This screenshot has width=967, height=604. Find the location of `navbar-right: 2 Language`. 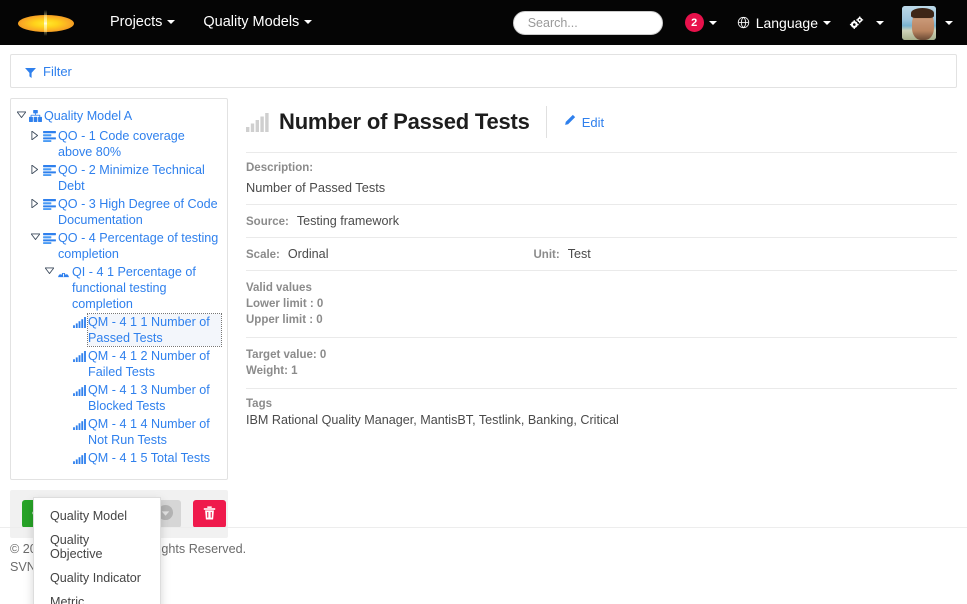

navbar-right: 2 Language is located at coordinates (735, 22).